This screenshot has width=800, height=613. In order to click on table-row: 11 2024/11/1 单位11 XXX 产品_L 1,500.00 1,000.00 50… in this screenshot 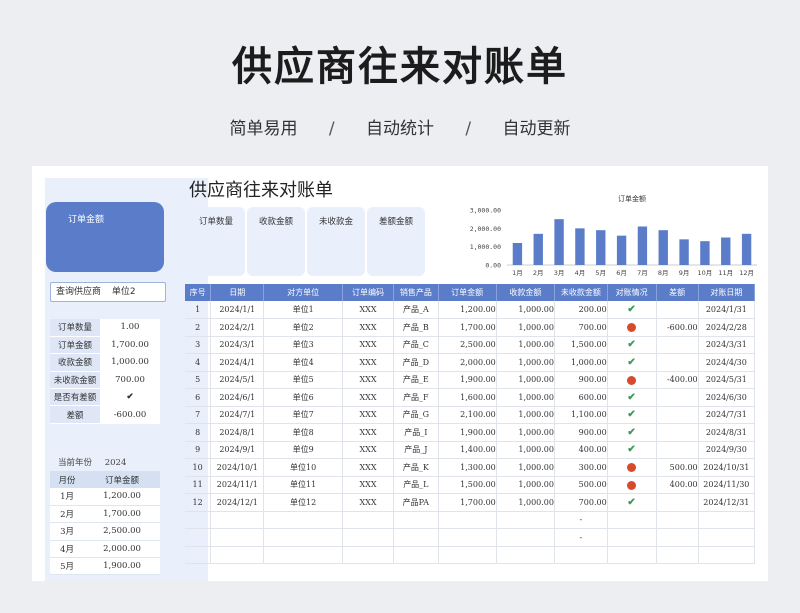, I will do `click(470, 485)`.